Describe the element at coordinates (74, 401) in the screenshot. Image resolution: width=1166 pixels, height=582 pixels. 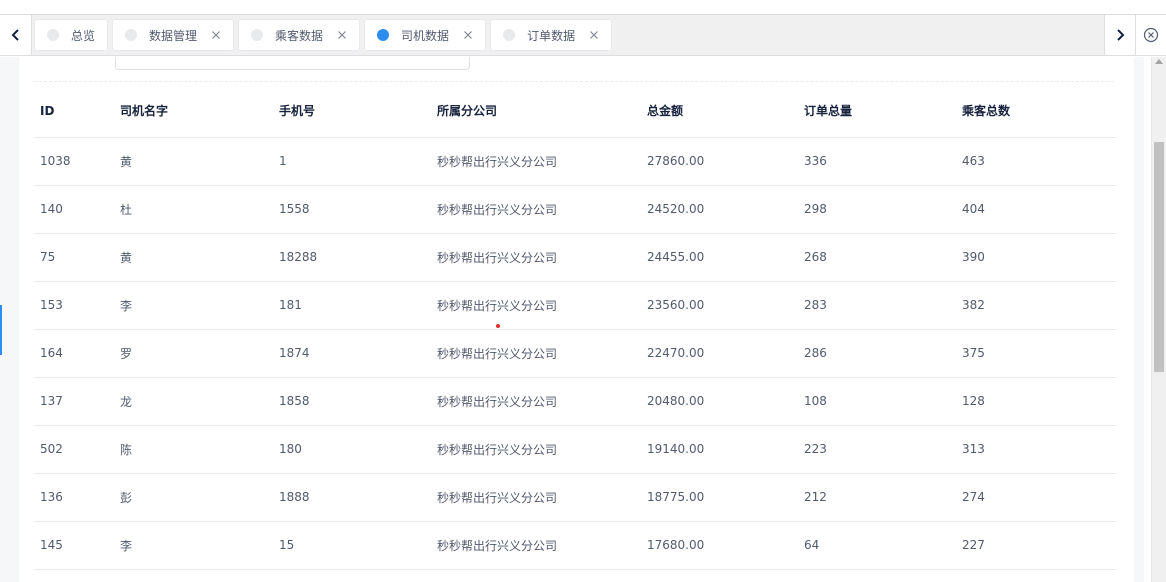
I see `table-cell: 137` at that location.